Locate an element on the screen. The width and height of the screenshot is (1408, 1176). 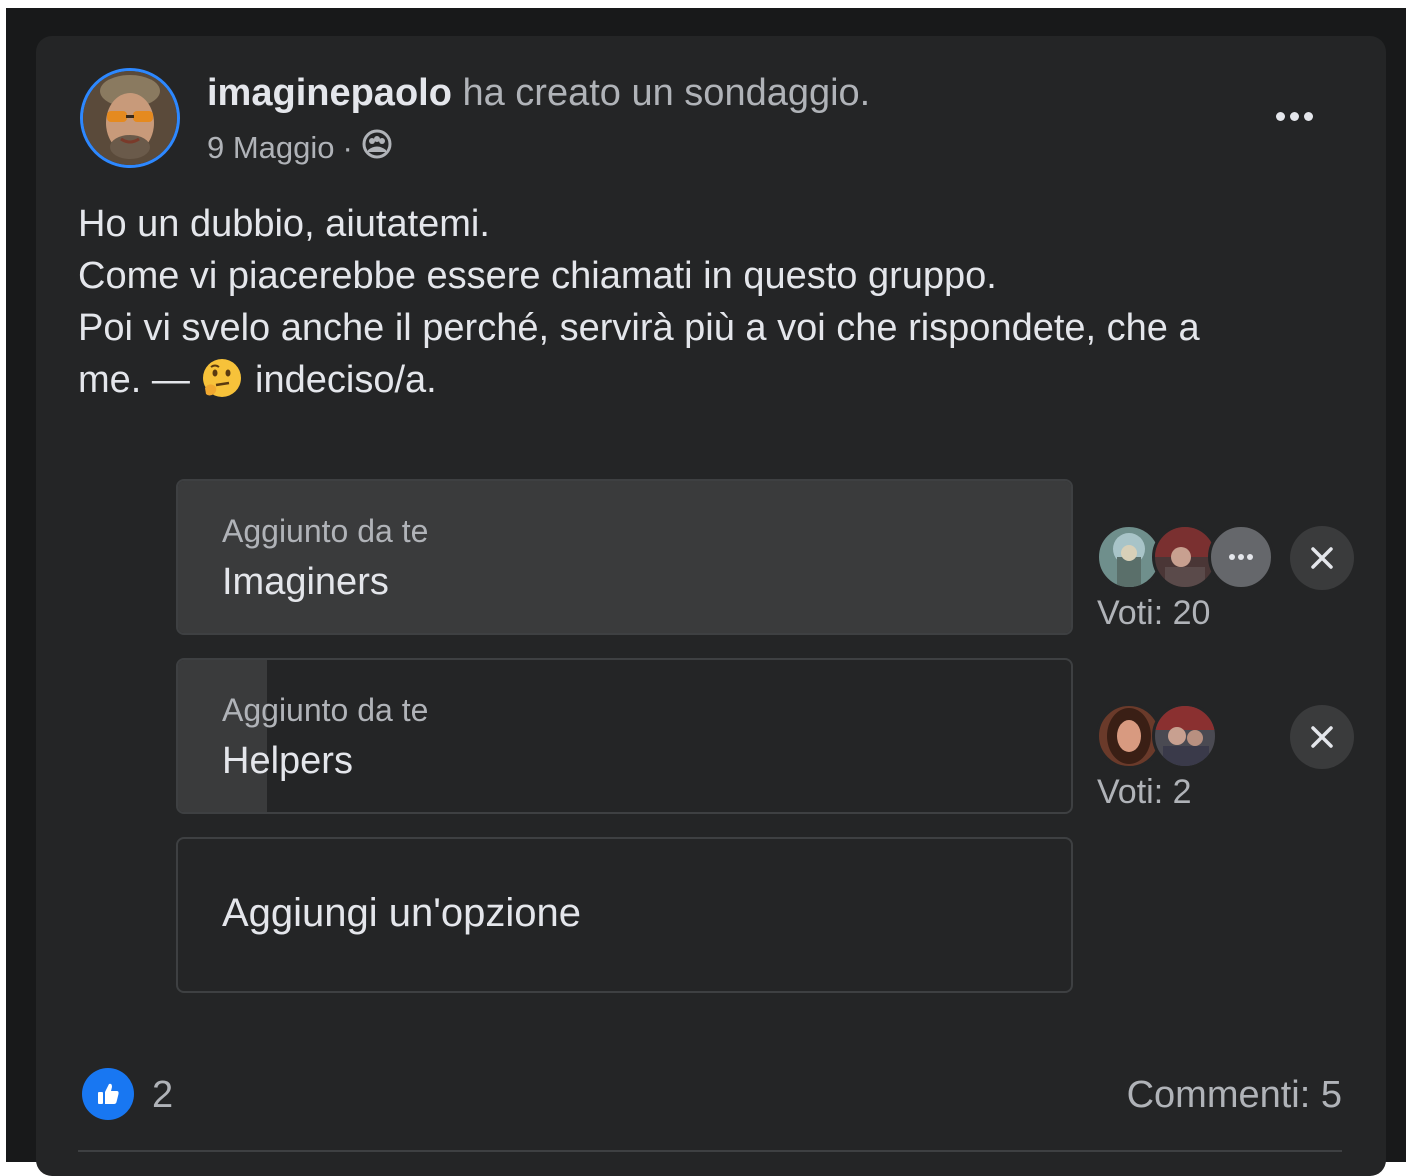
poll-option-imaginers: Aggiunto da te Imaginers is located at coordinates (624, 557).